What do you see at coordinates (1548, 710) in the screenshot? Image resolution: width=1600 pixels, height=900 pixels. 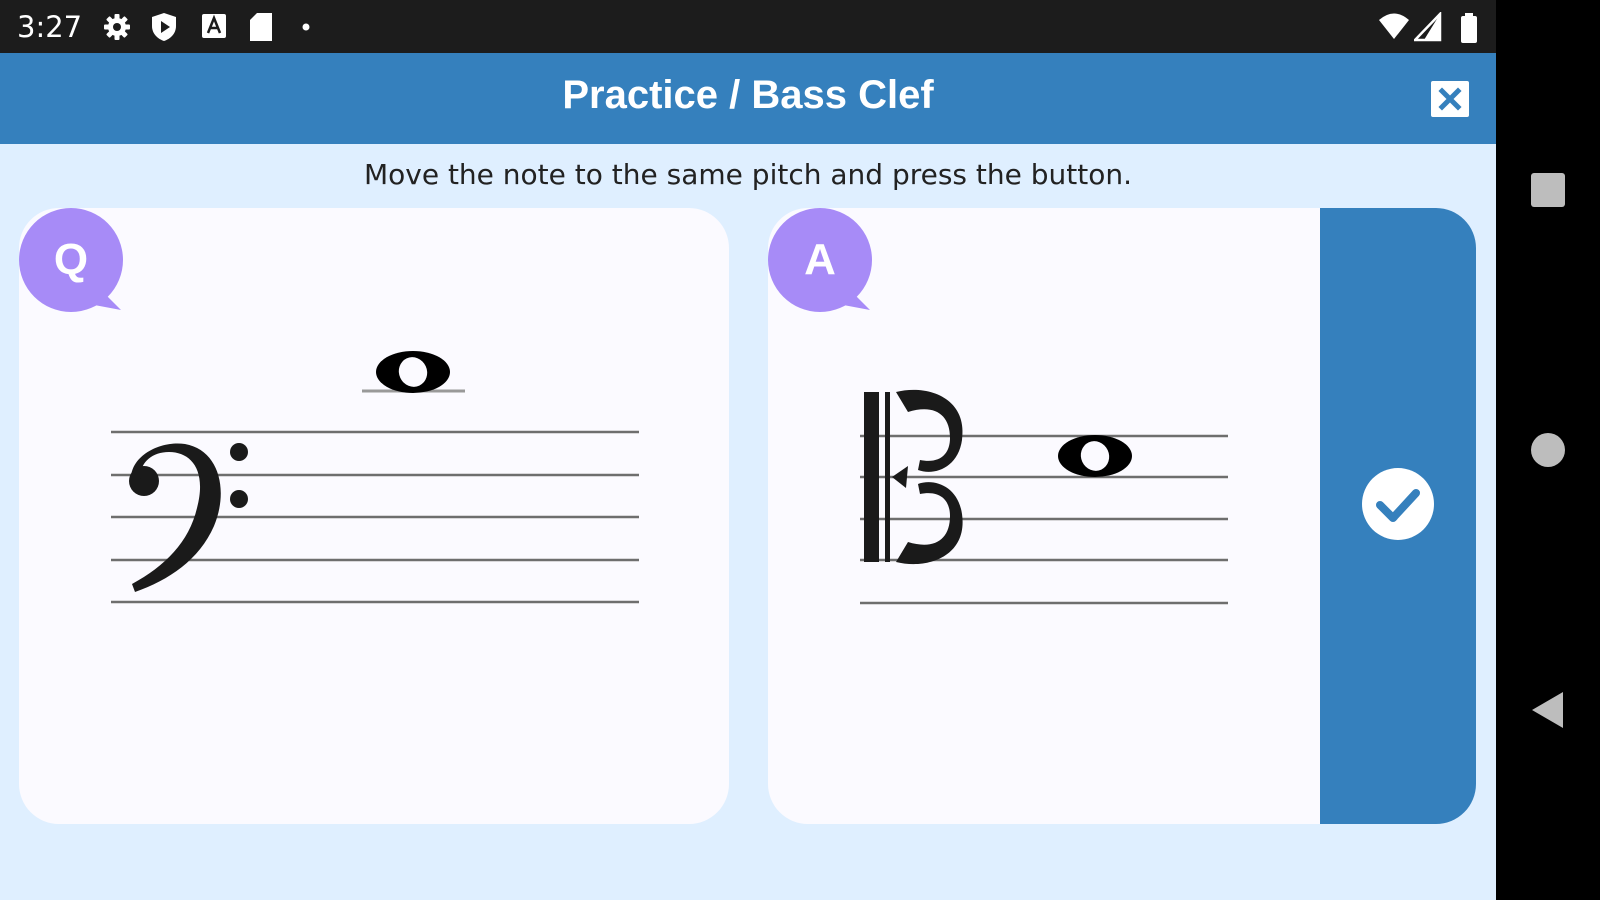 I see `back-button` at bounding box center [1548, 710].